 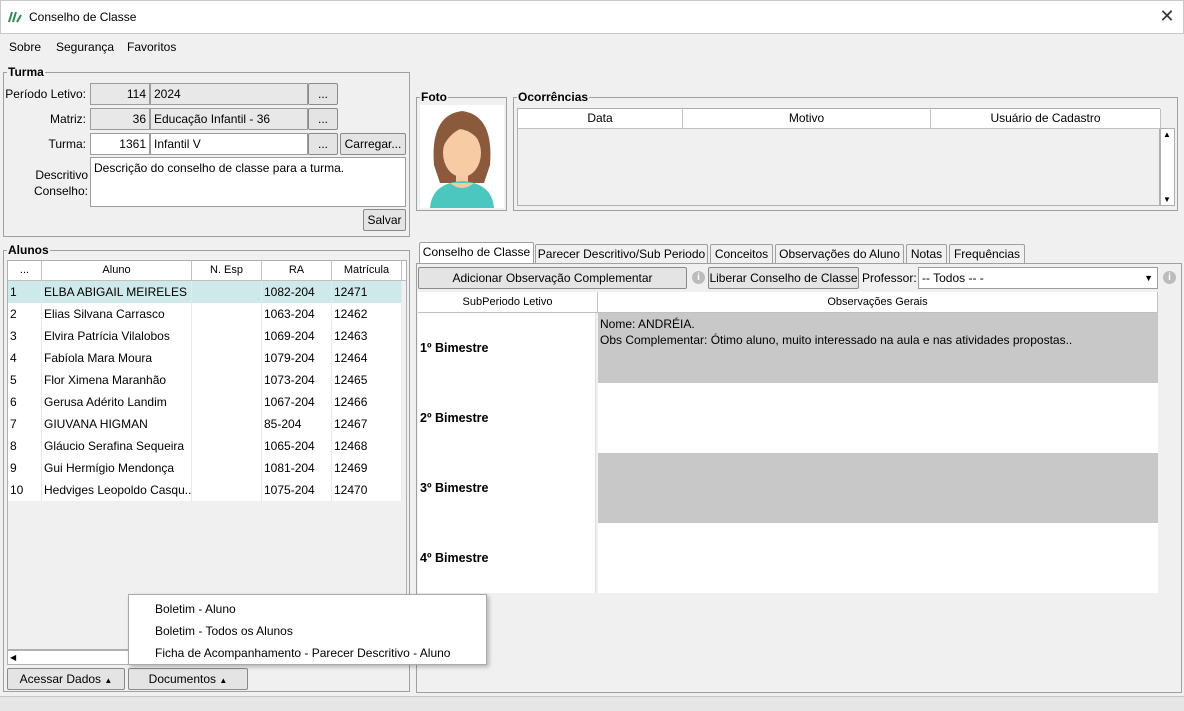 I want to click on table-row: 7 GIUVANA HIGMAN 85-204 12467, so click(x=205, y=424).